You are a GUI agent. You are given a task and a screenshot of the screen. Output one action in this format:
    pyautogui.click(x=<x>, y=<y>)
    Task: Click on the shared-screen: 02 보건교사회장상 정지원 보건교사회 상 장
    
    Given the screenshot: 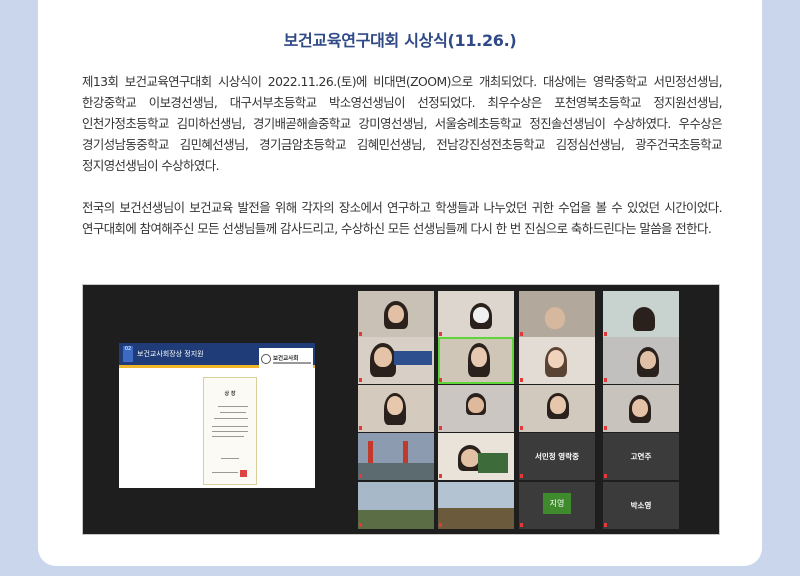 What is the action you would take?
    pyautogui.click(x=217, y=415)
    